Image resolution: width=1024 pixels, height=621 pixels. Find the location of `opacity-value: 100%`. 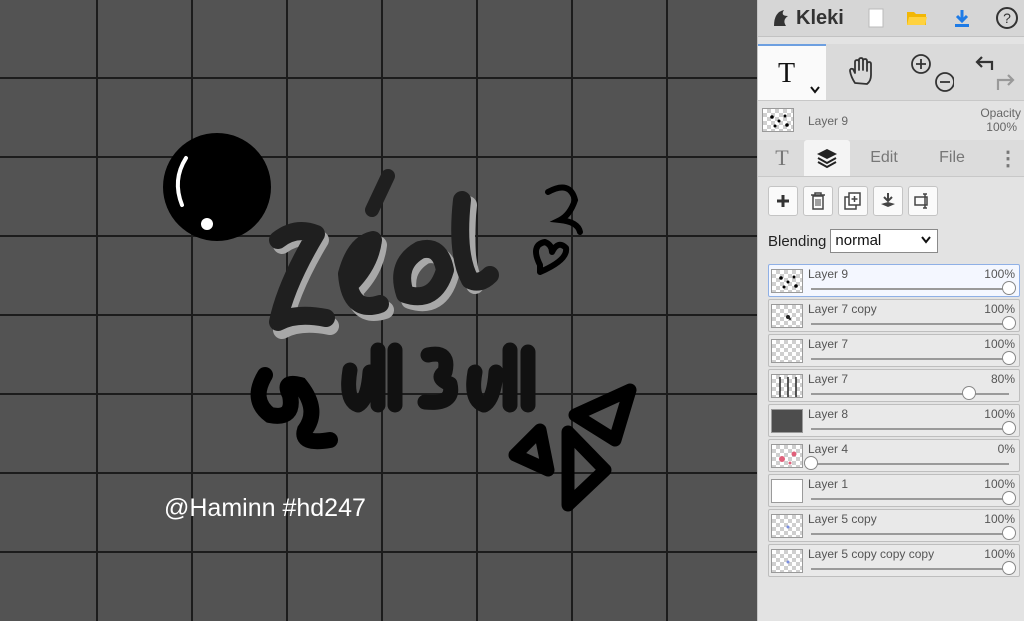

opacity-value: 100% is located at coordinates (1001, 127).